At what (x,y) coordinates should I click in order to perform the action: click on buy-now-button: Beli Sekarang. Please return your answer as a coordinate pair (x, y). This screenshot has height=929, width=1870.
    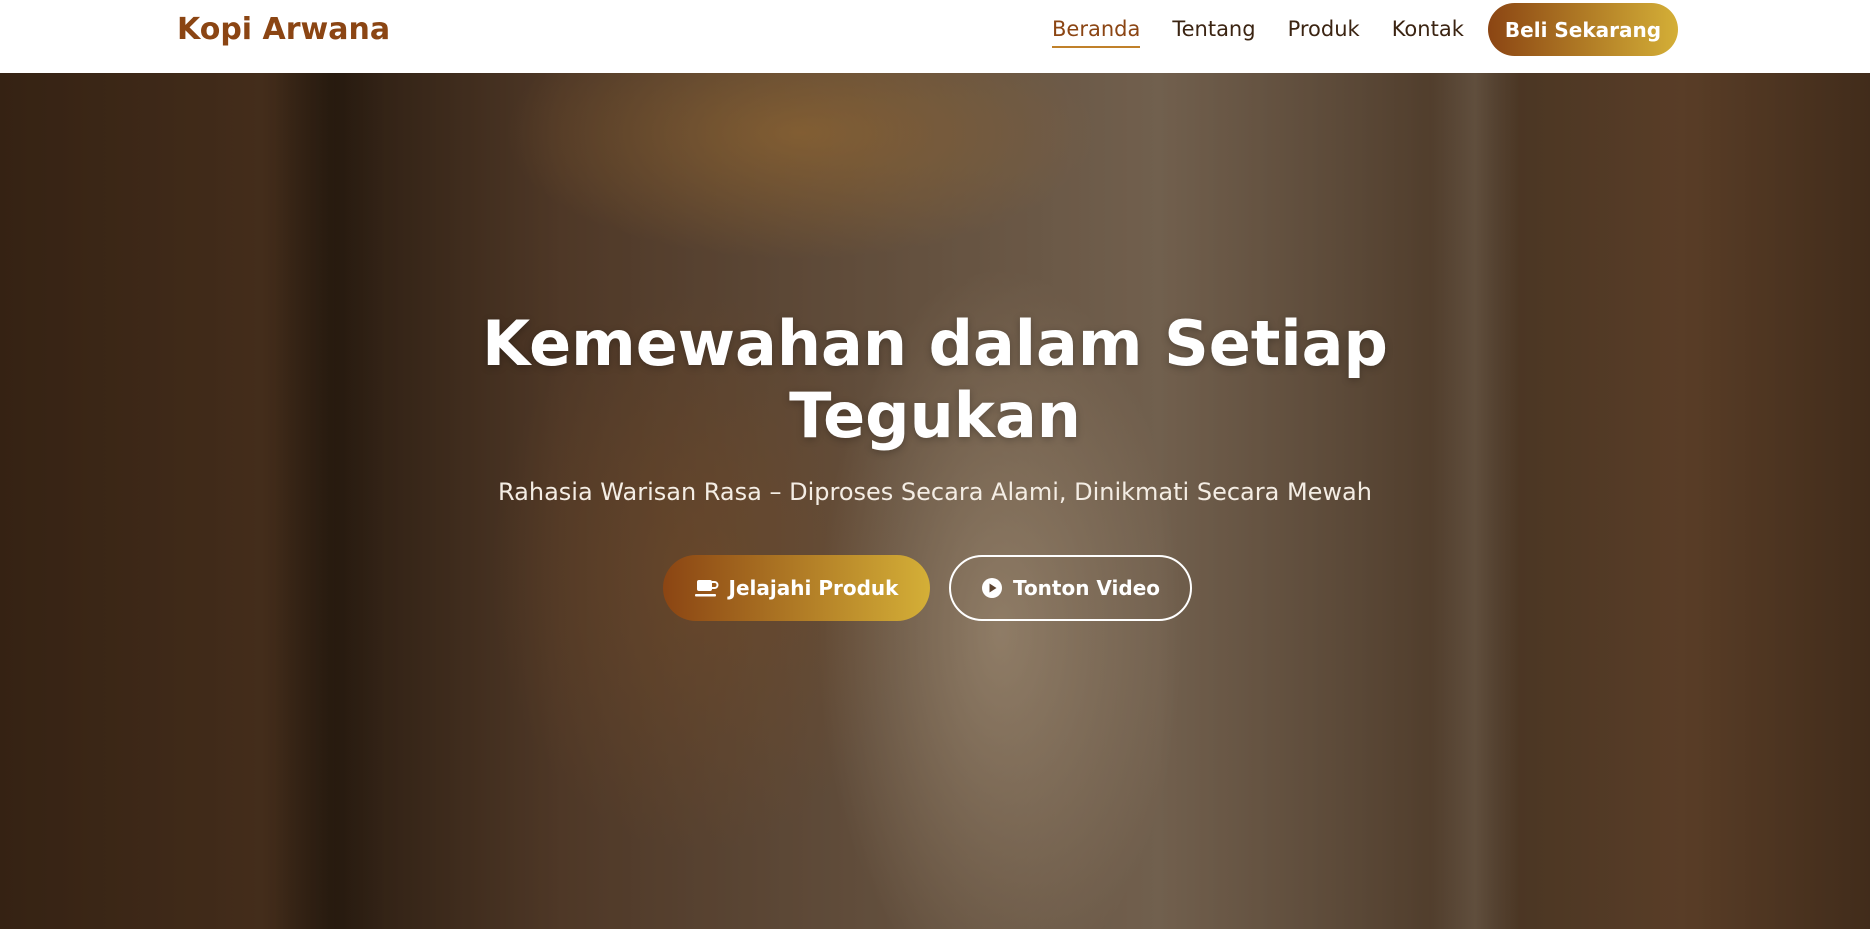
    Looking at the image, I should click on (1583, 29).